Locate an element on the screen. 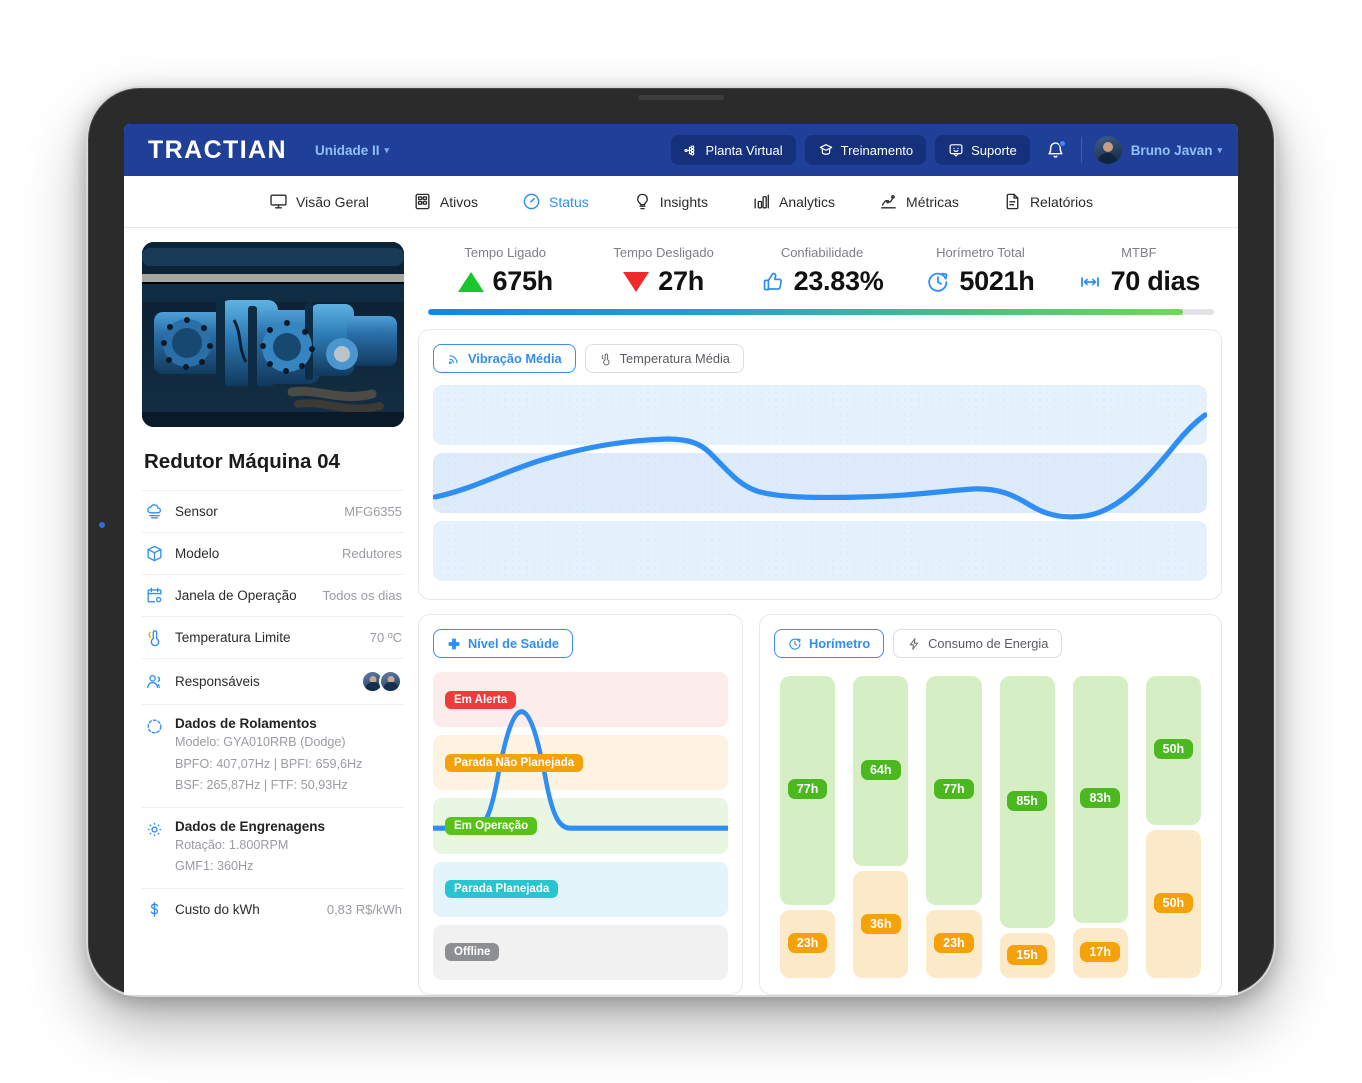  responsaveis-avatars is located at coordinates (381, 681).